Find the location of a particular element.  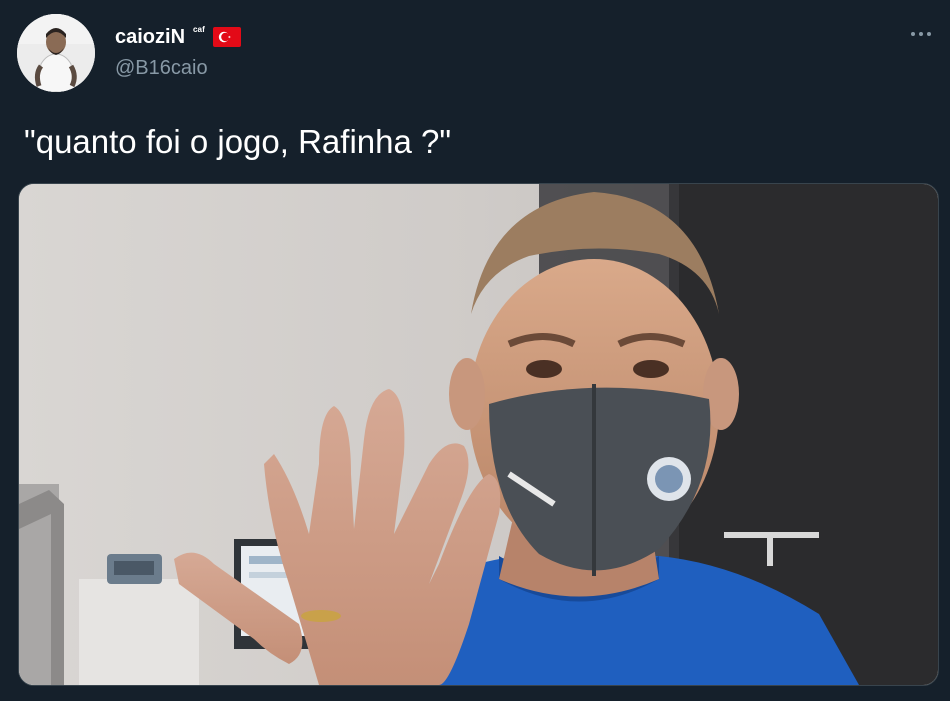

author-name-suffix: ᶜᵃᶠ is located at coordinates (199, 31).